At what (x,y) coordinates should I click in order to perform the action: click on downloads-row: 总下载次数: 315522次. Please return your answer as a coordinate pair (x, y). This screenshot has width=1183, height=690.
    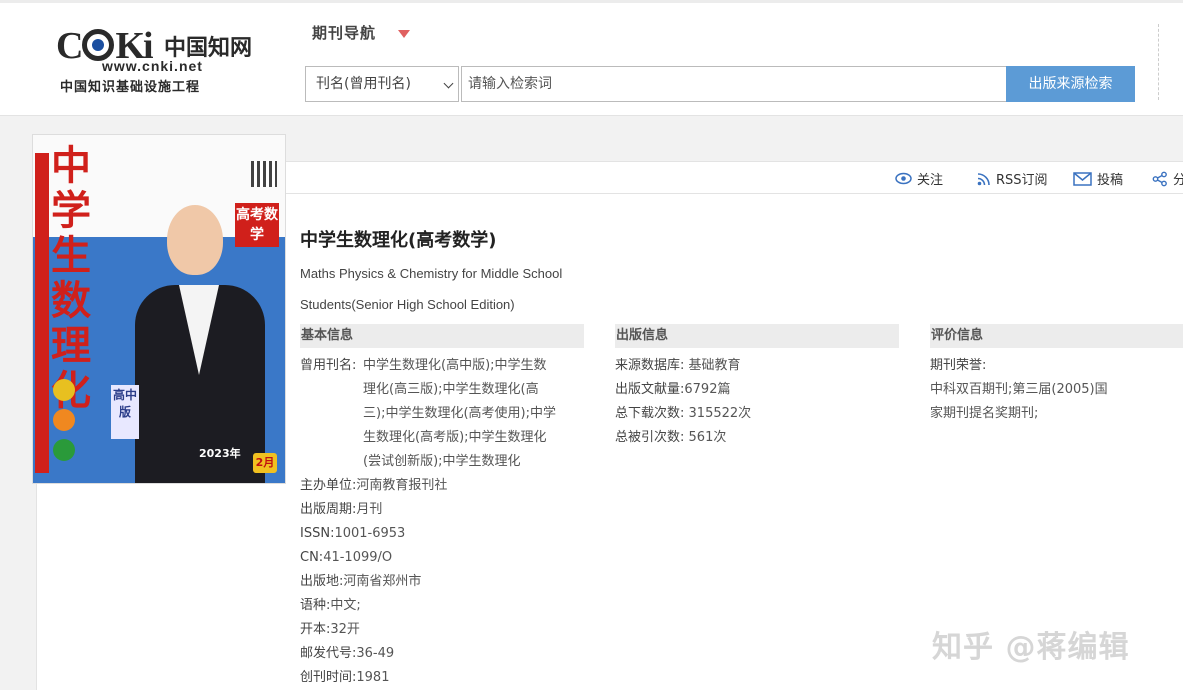
    Looking at the image, I should click on (683, 414).